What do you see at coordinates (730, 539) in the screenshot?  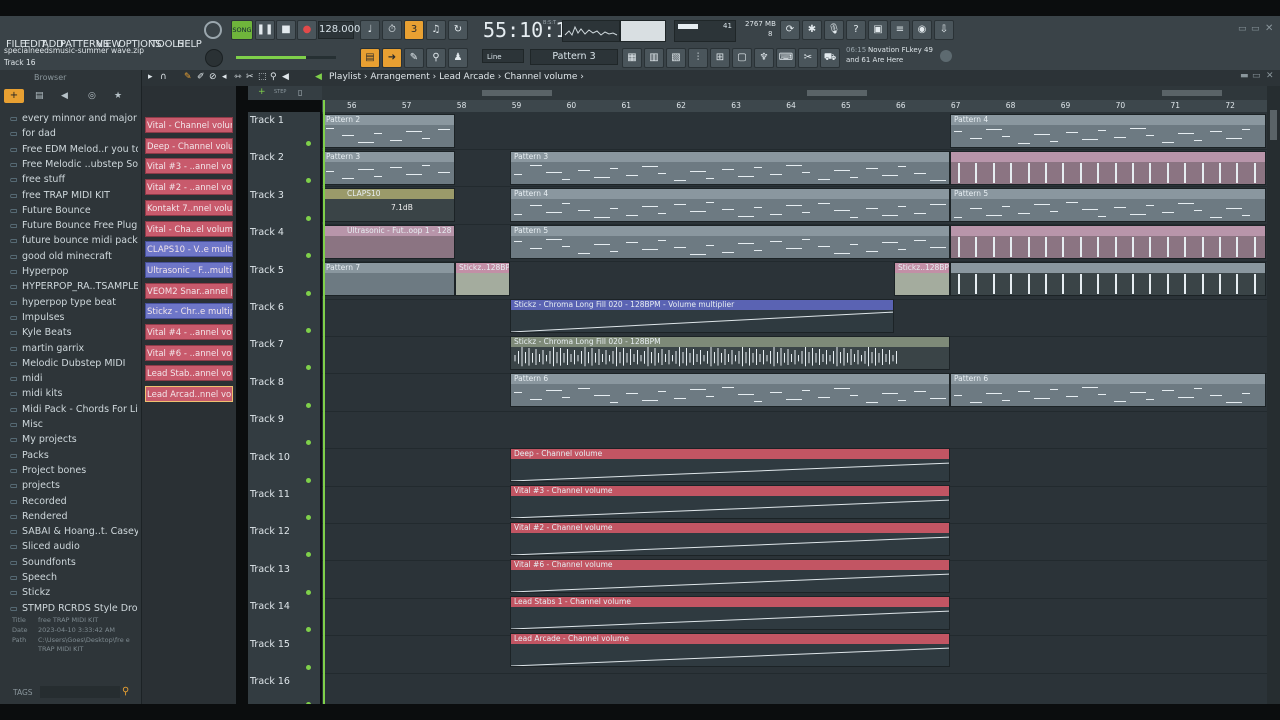 I see `clip-vital2-volume: Vital #2 - Channel volume` at bounding box center [730, 539].